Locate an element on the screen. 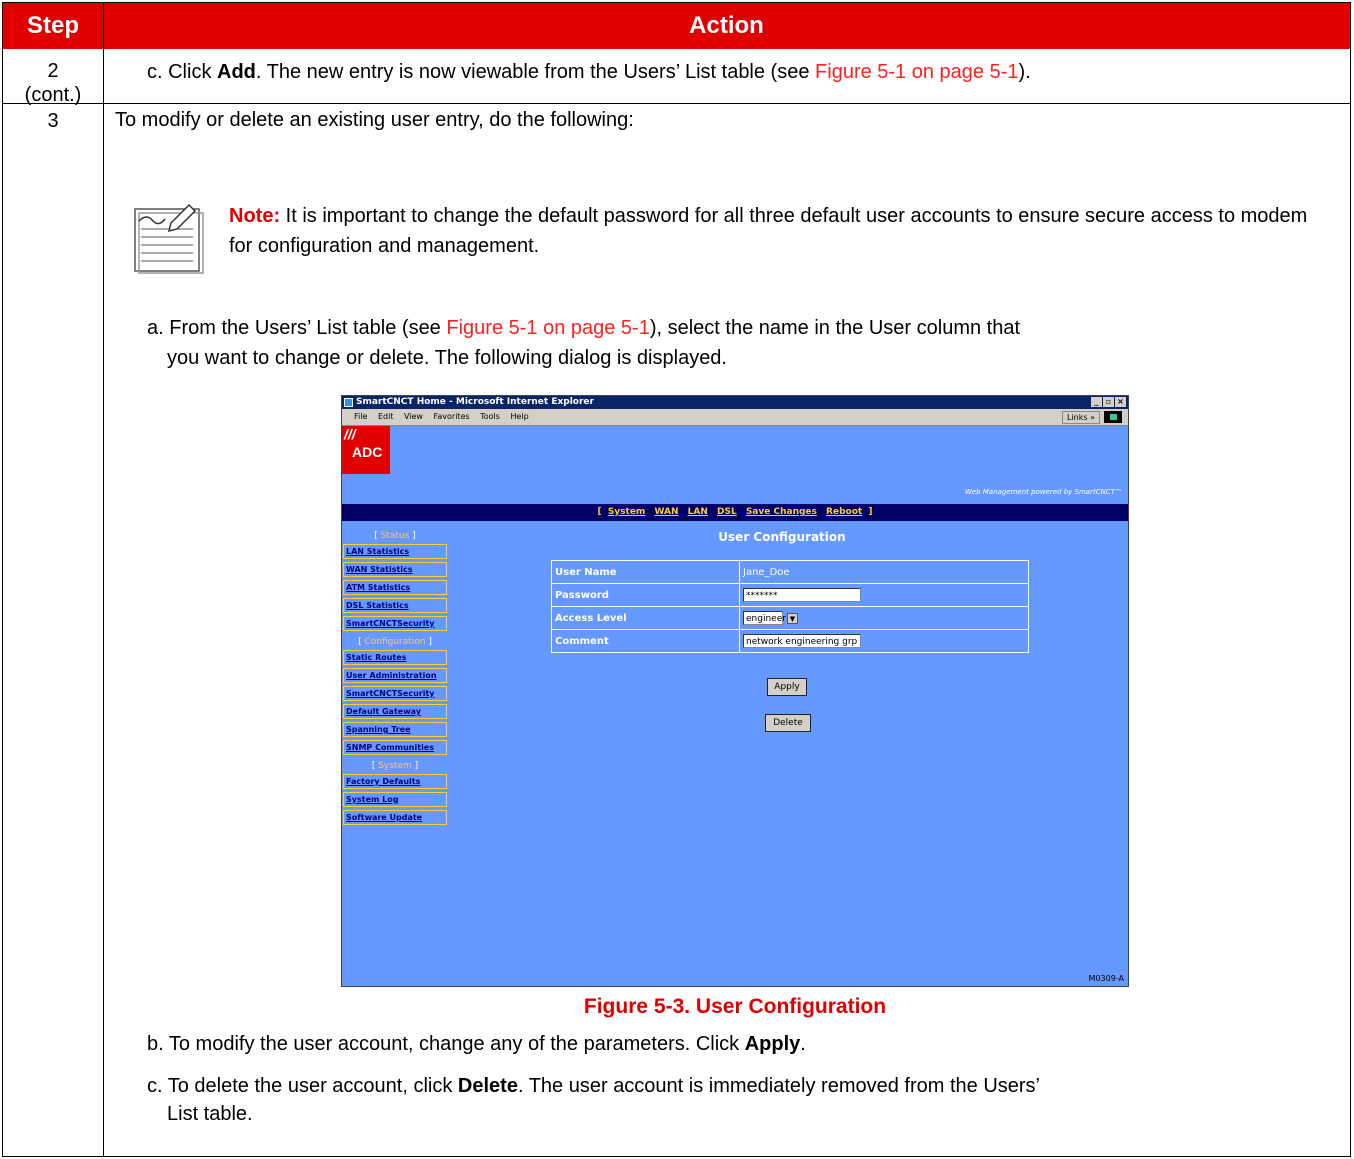  sidebar-item-security-status: SmartCNCTSecurity is located at coordinates (395, 623).